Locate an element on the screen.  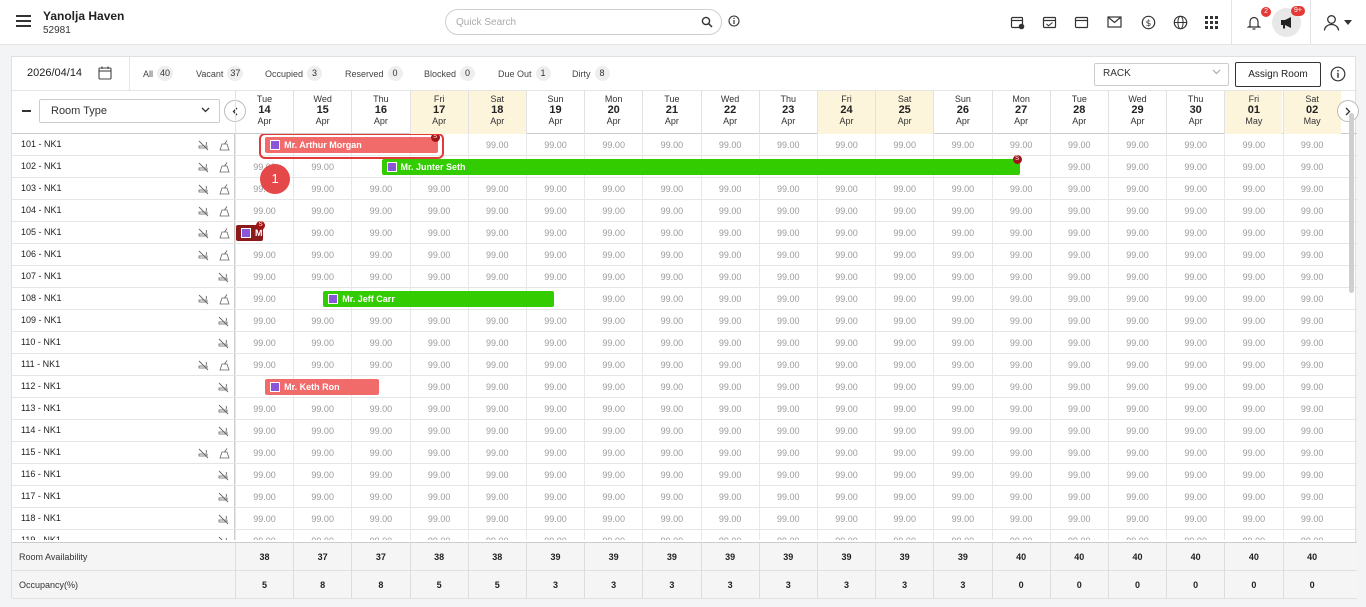
current-date: 2026/04/14 is located at coordinates (54, 73).